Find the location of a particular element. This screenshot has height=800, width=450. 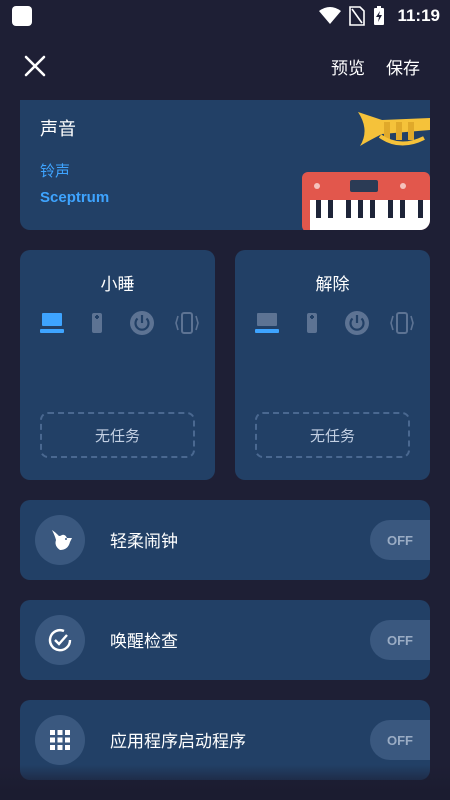

save-button: 保存 is located at coordinates (403, 66).